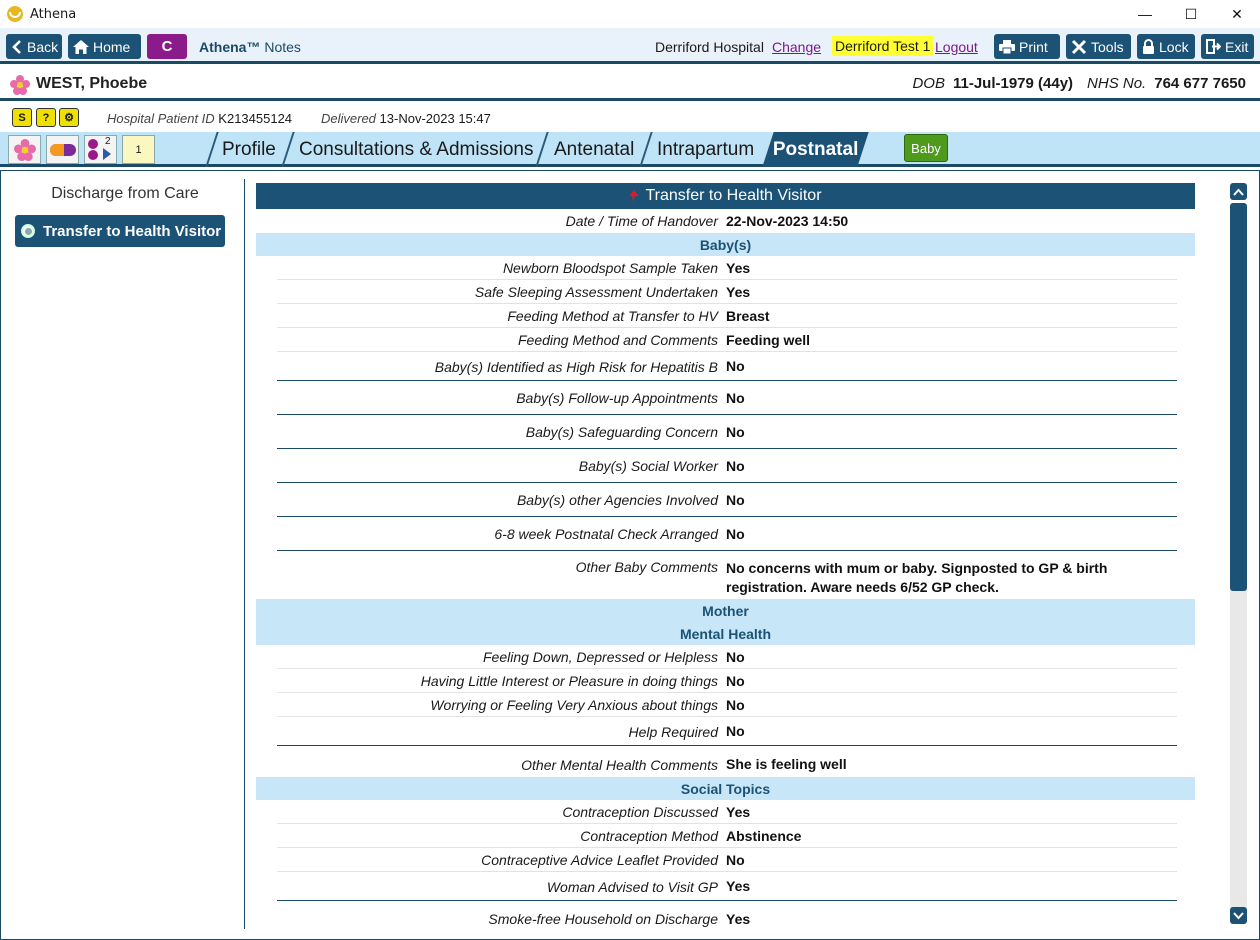 This screenshot has width=1260, height=940. Describe the element at coordinates (43, 46) in the screenshot. I see `back-label: Back` at that location.